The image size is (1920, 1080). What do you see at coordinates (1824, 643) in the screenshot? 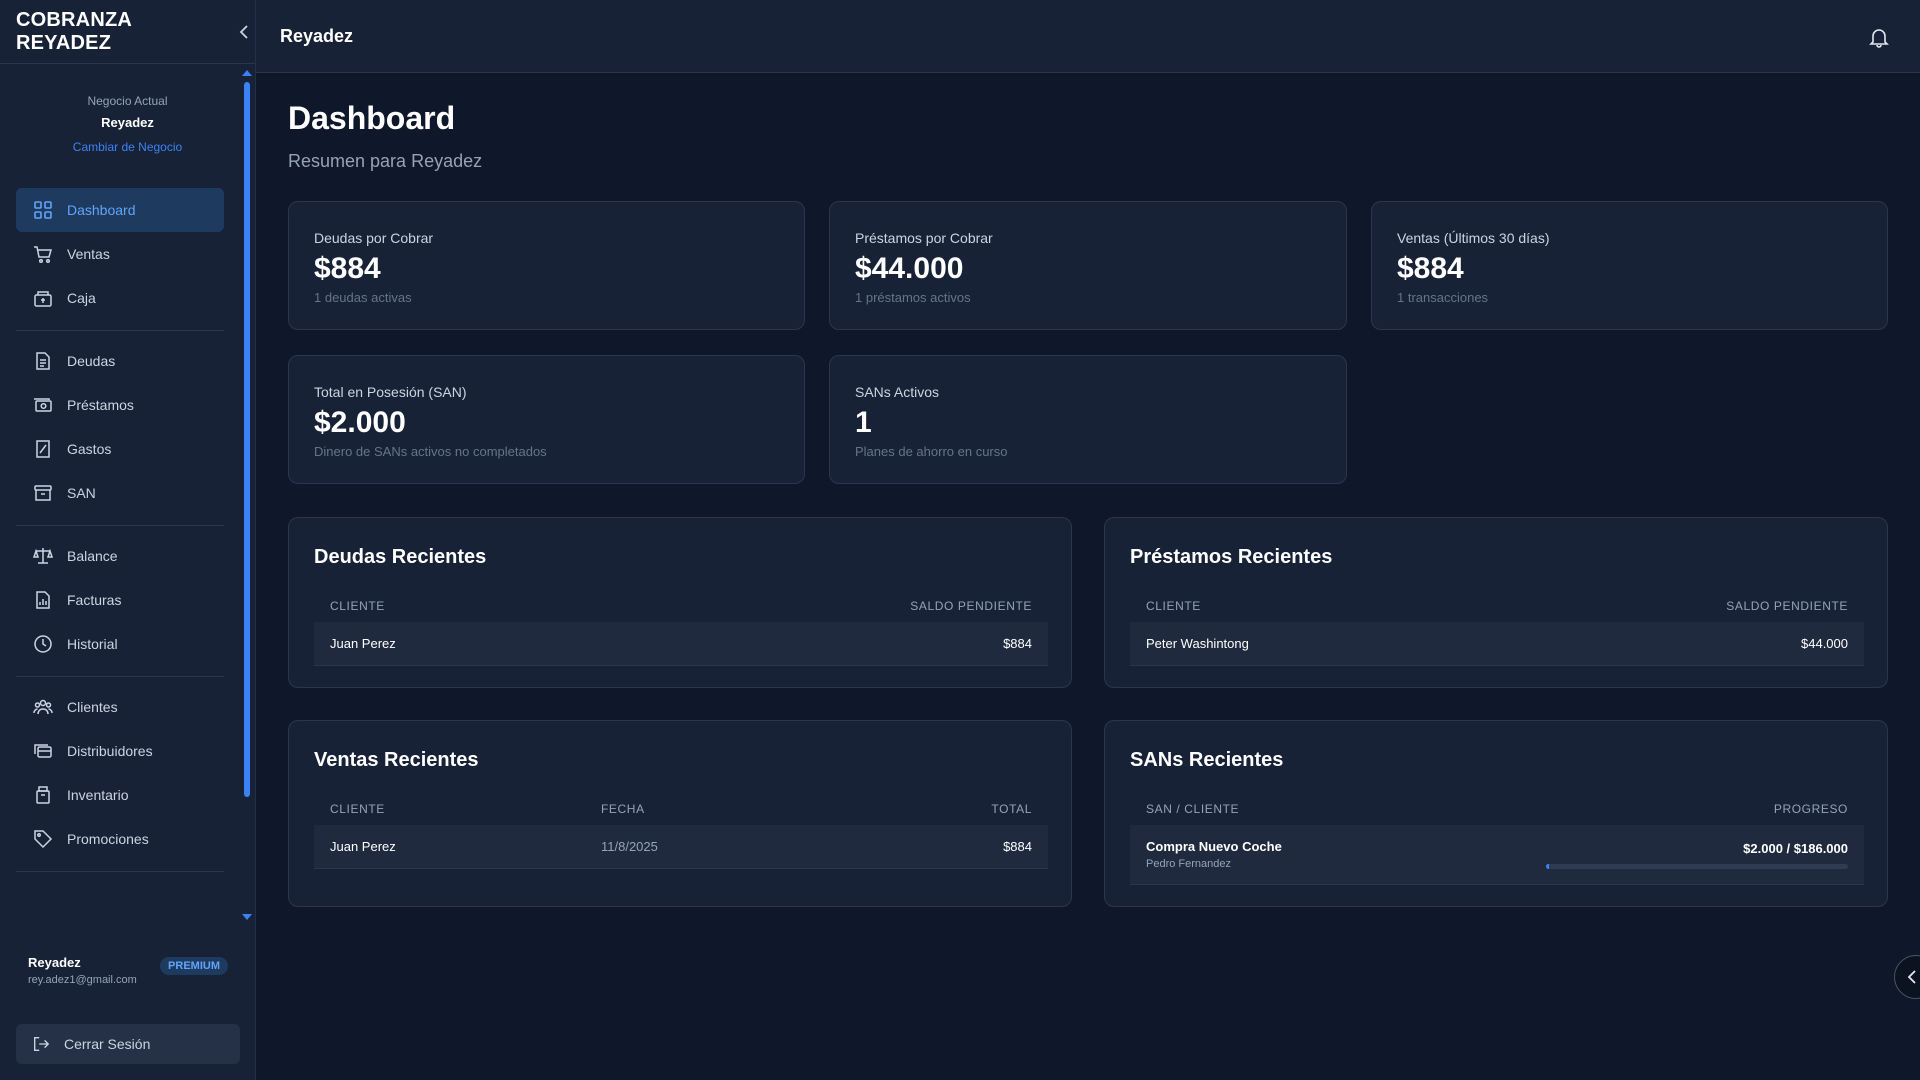
I see `cell-saldo: $44.000` at bounding box center [1824, 643].